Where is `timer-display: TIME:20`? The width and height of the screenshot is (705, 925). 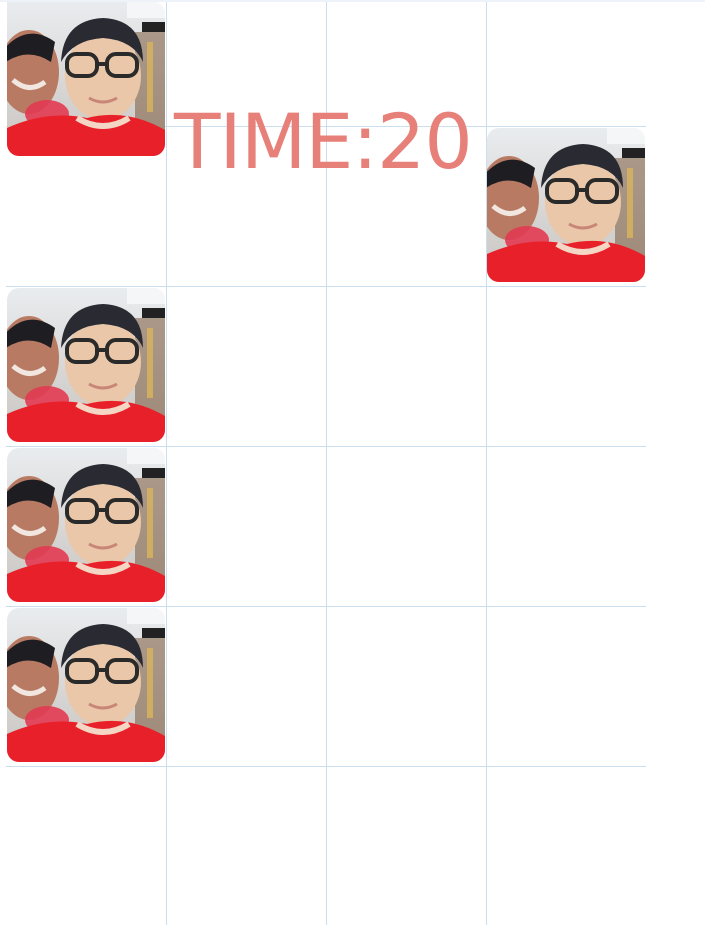 timer-display: TIME:20 is located at coordinates (323, 141).